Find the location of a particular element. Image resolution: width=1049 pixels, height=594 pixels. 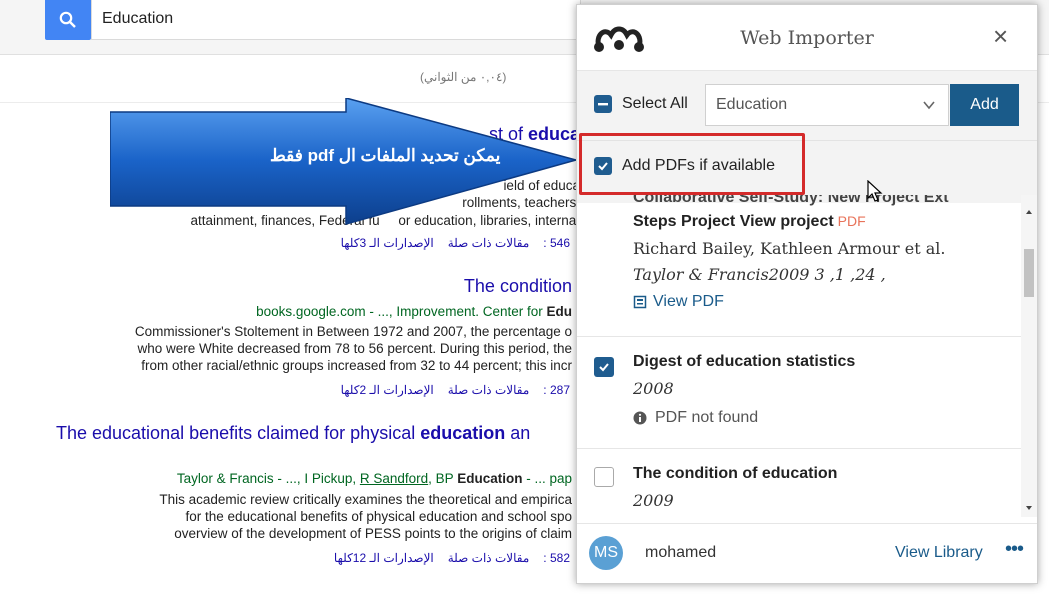

panel-title: Web Importer is located at coordinates (807, 38).